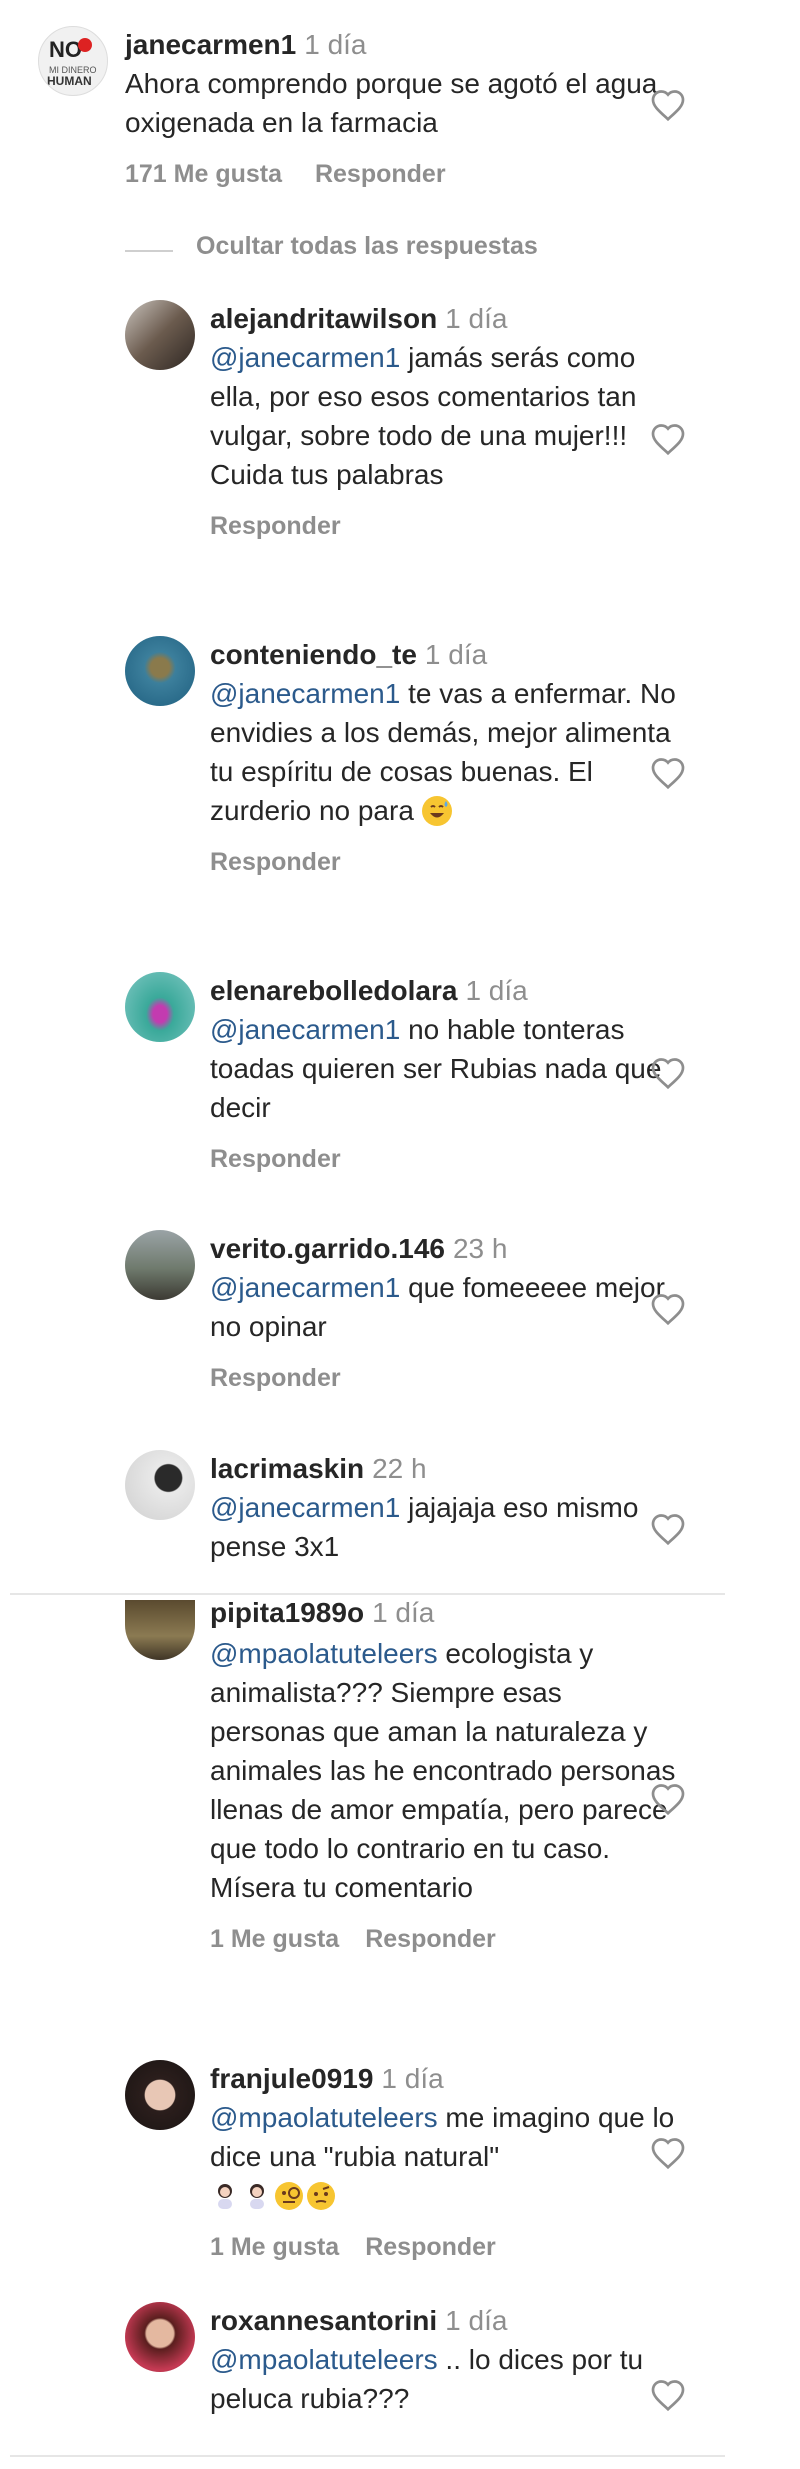 Image resolution: width=800 pixels, height=2469 pixels. Describe the element at coordinates (323, 2320) in the screenshot. I see `username: roxannesantorini` at that location.